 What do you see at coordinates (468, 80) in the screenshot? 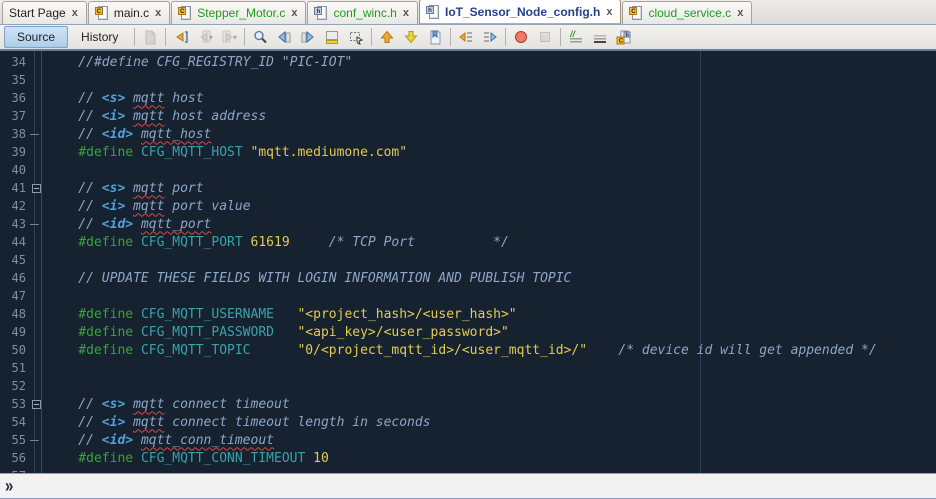
I see `code-line-35: 35` at bounding box center [468, 80].